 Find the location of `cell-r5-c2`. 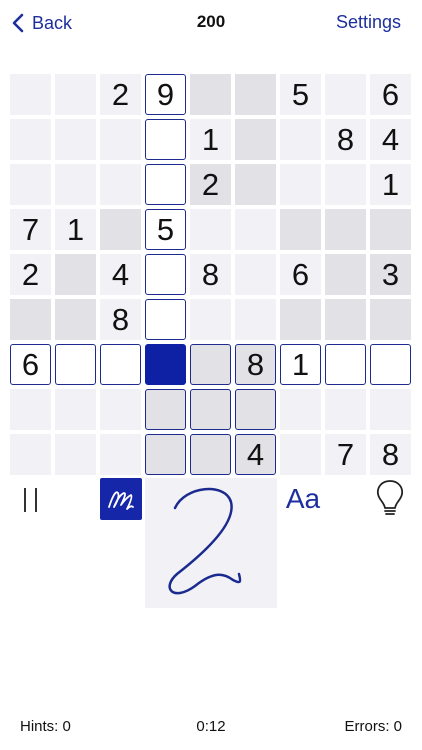

cell-r5-c2 is located at coordinates (75, 274).